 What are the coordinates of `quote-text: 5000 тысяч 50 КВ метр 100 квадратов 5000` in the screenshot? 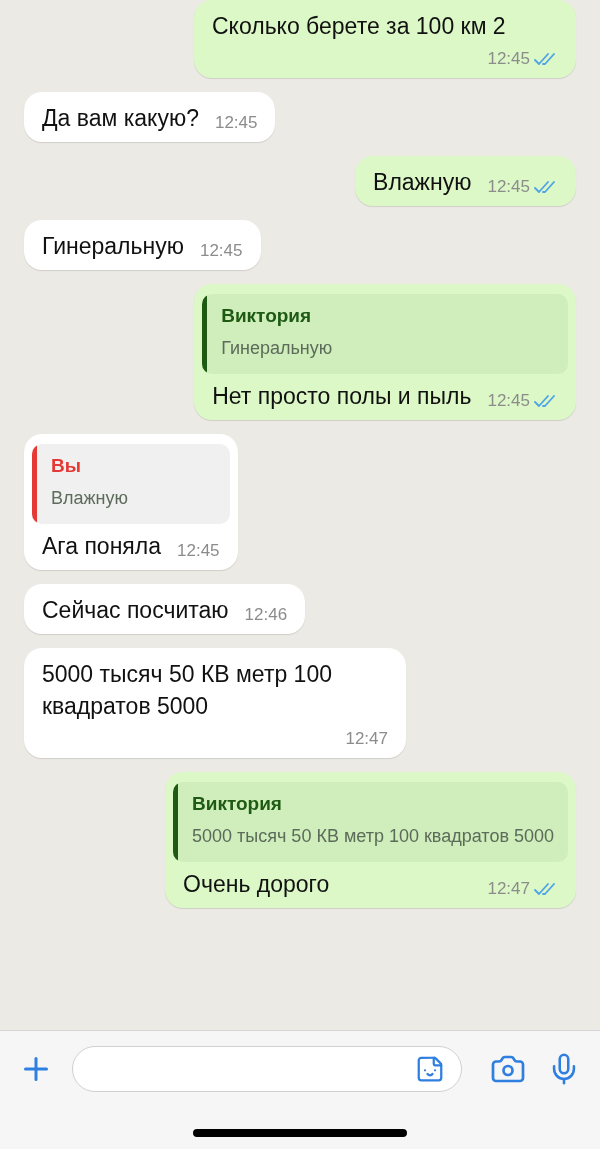 It's located at (373, 836).